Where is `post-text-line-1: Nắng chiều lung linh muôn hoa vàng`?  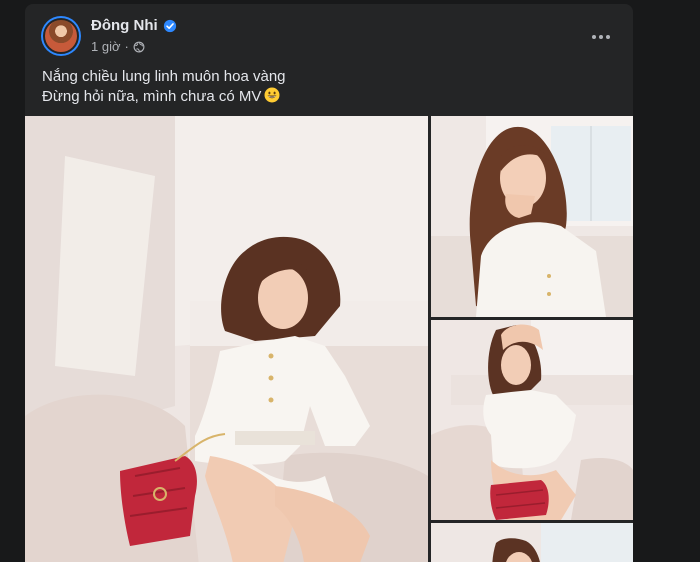 post-text-line-1: Nắng chiều lung linh muôn hoa vàng is located at coordinates (164, 76).